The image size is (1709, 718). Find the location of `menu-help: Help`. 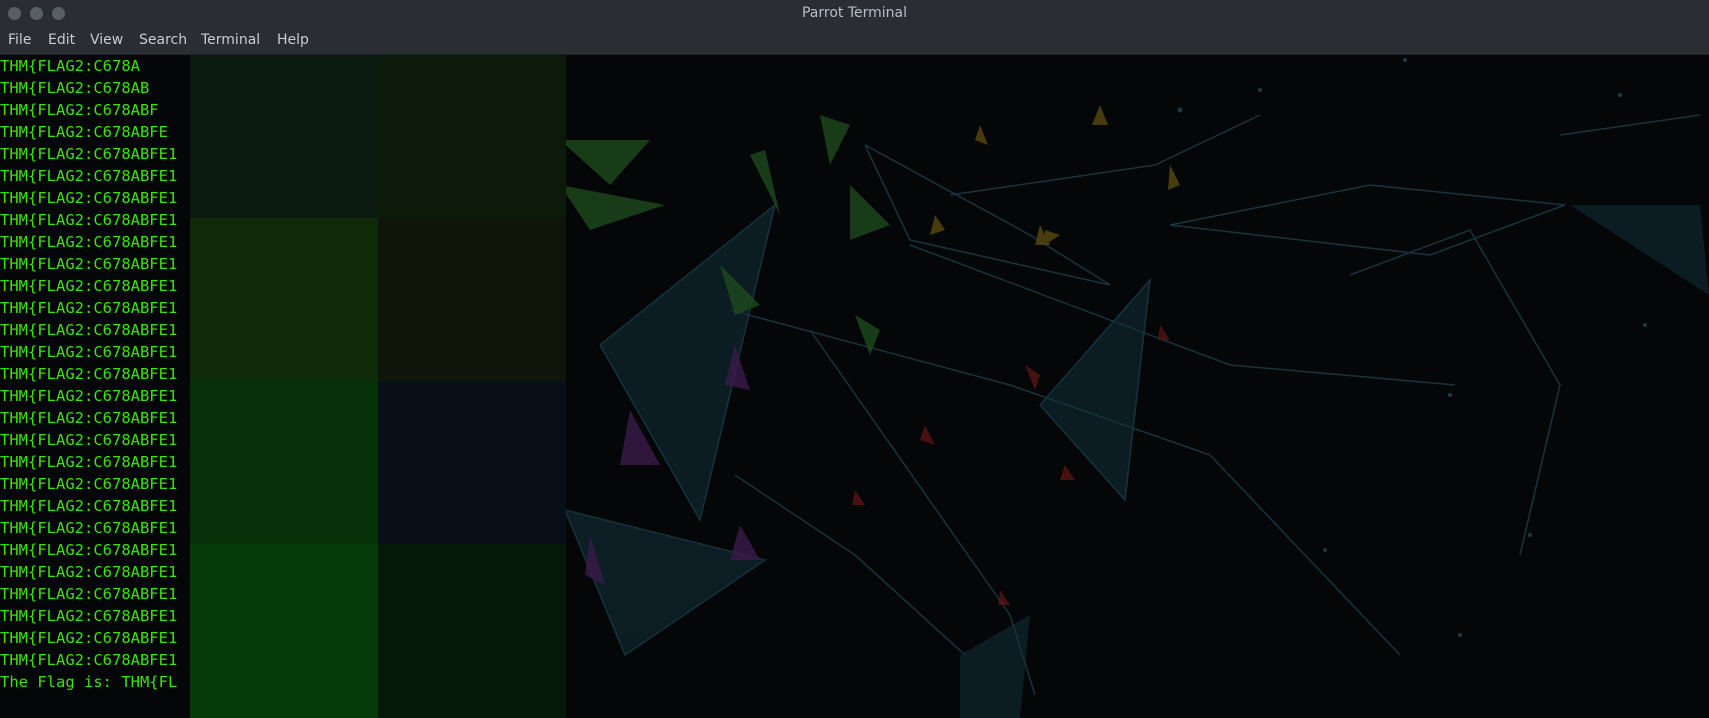

menu-help: Help is located at coordinates (293, 40).